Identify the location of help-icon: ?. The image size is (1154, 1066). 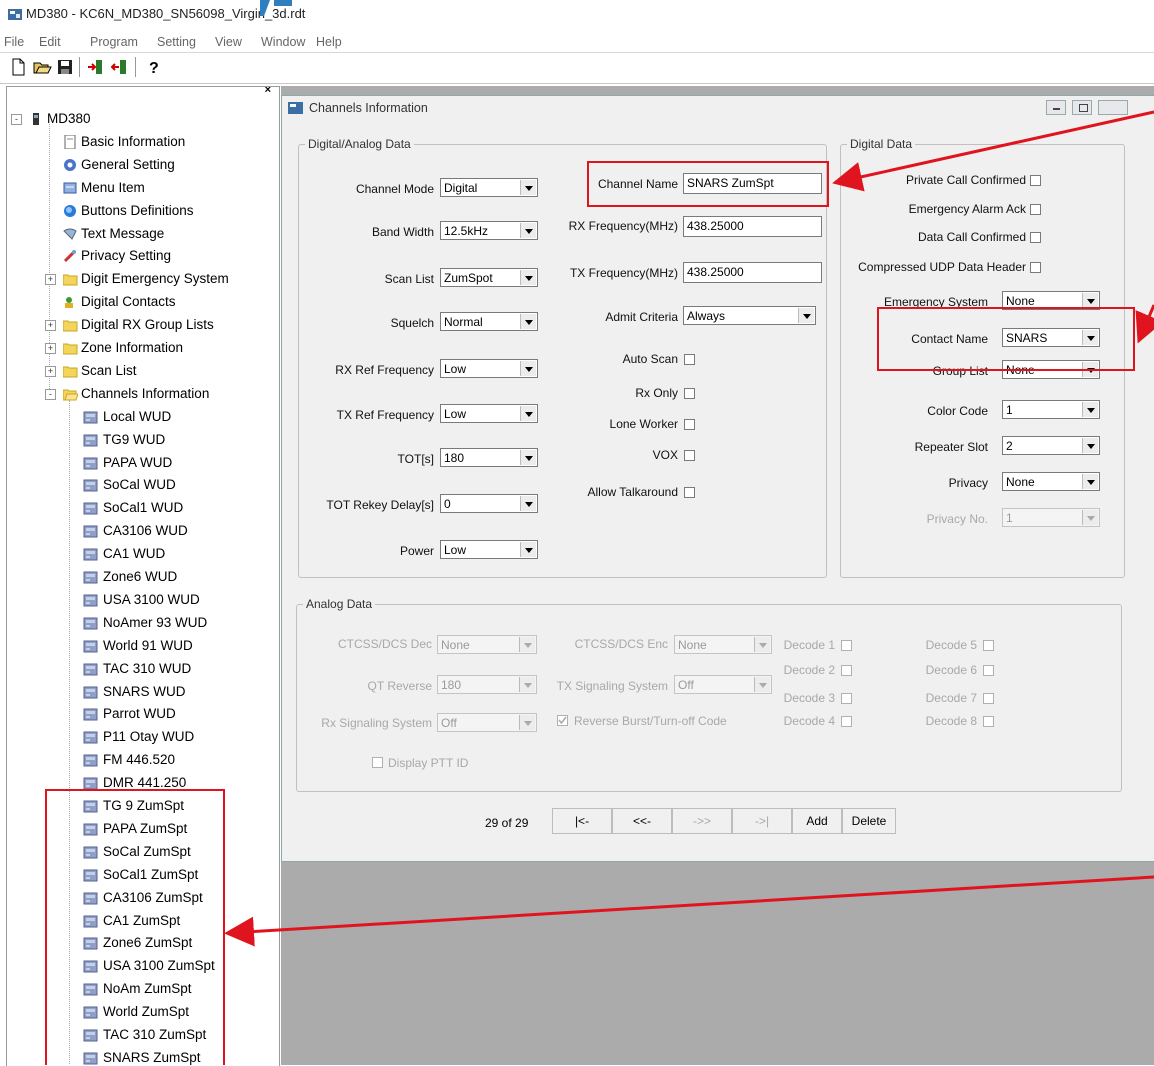
(153, 67).